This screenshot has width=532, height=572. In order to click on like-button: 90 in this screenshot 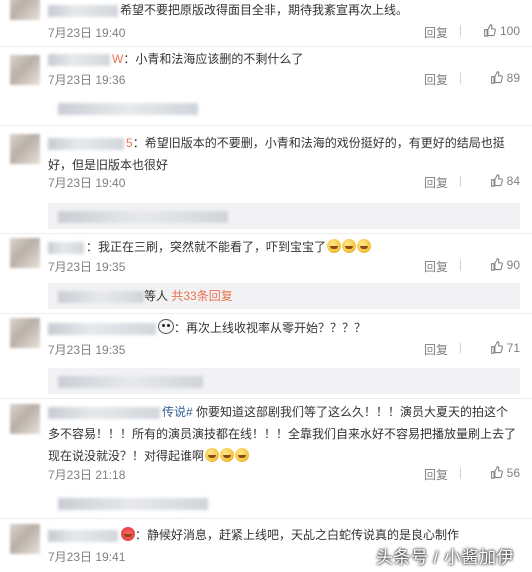, I will do `click(495, 265)`.